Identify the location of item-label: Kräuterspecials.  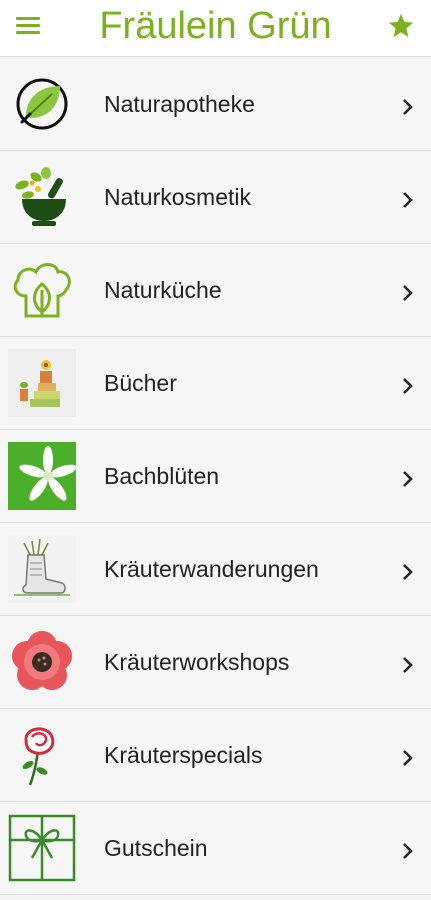
(183, 755).